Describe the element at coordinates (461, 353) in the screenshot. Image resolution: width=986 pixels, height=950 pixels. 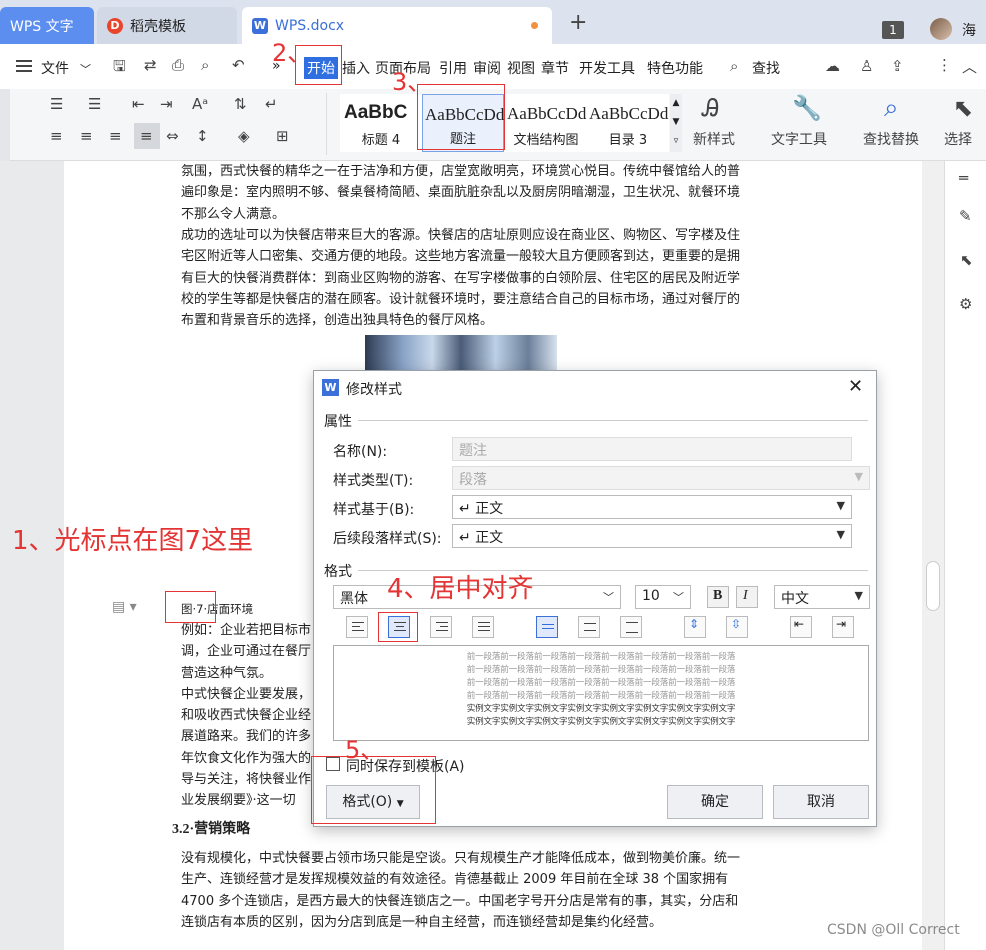
I see `storefront-photo` at that location.